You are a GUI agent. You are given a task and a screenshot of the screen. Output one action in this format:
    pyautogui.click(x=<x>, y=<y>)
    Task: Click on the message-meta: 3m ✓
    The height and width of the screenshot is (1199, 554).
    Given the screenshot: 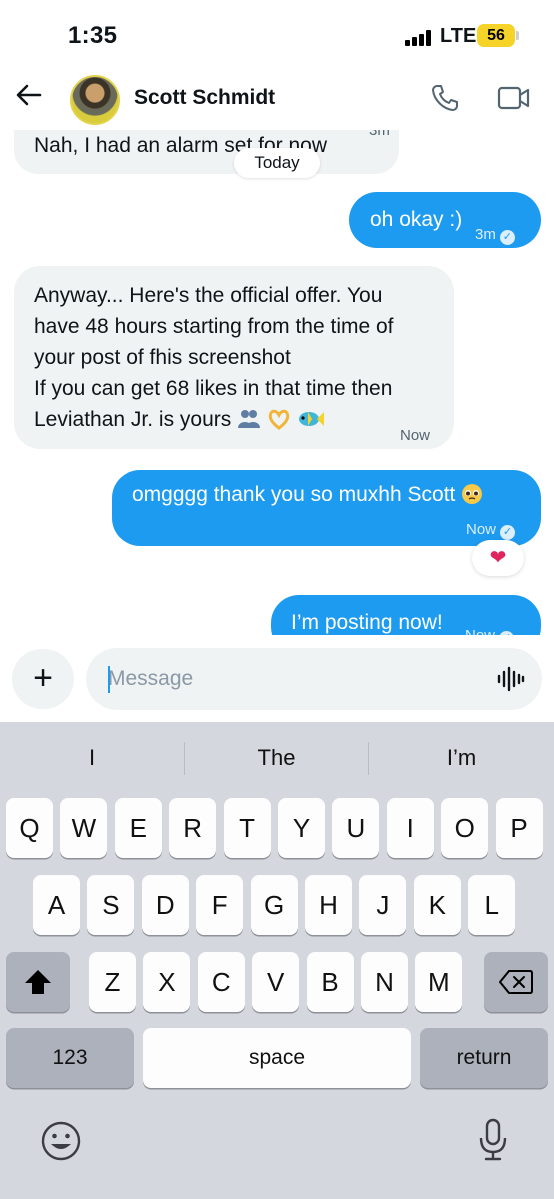 What is the action you would take?
    pyautogui.click(x=495, y=234)
    